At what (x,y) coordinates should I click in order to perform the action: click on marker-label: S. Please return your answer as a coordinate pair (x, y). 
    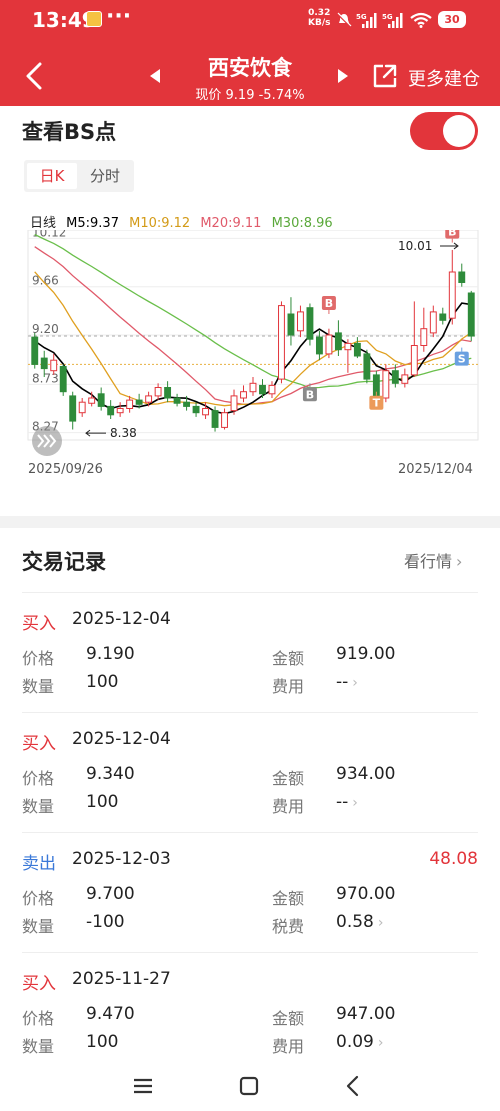
    Looking at the image, I should click on (462, 359).